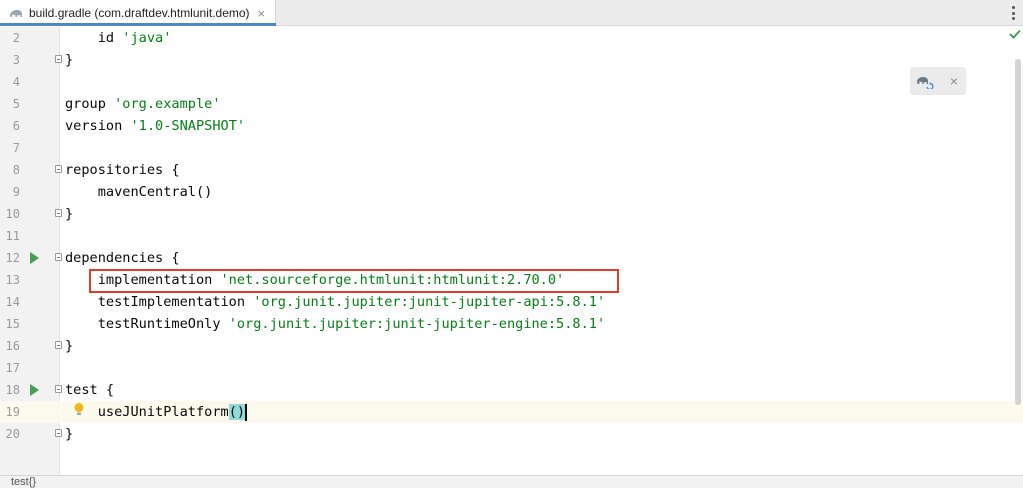 This screenshot has height=488, width=1023. Describe the element at coordinates (147, 412) in the screenshot. I see `code-token: useJUnitPlatform` at that location.